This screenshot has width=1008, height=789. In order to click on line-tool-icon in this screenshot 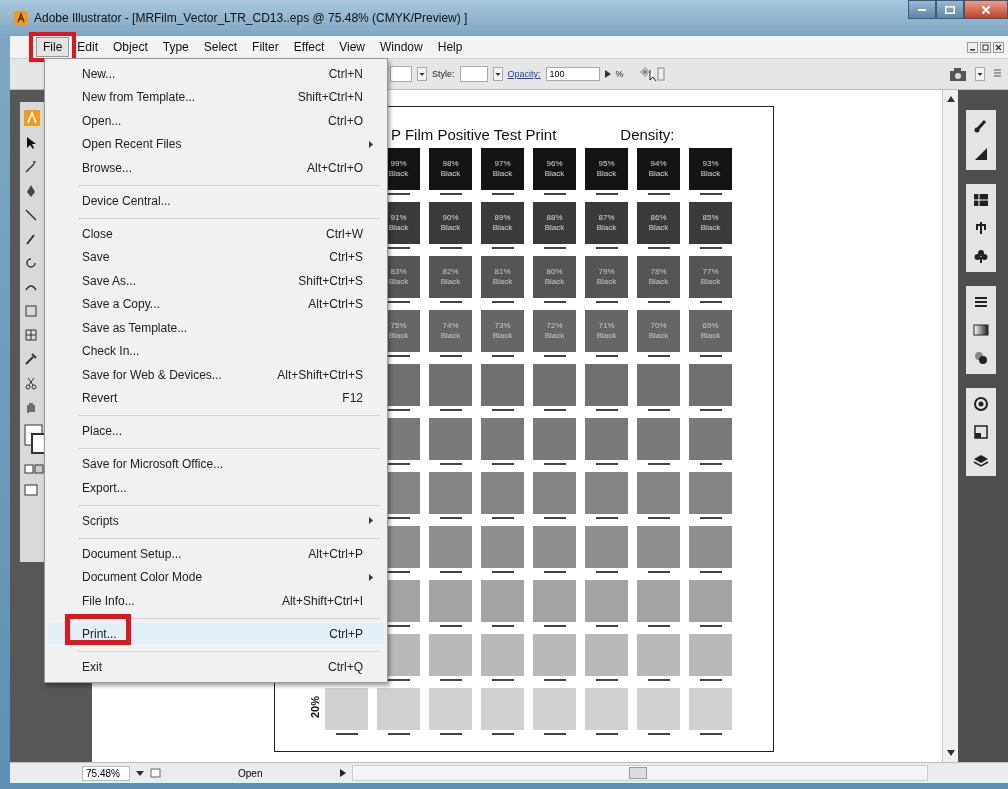, I will do `click(31, 215)`.